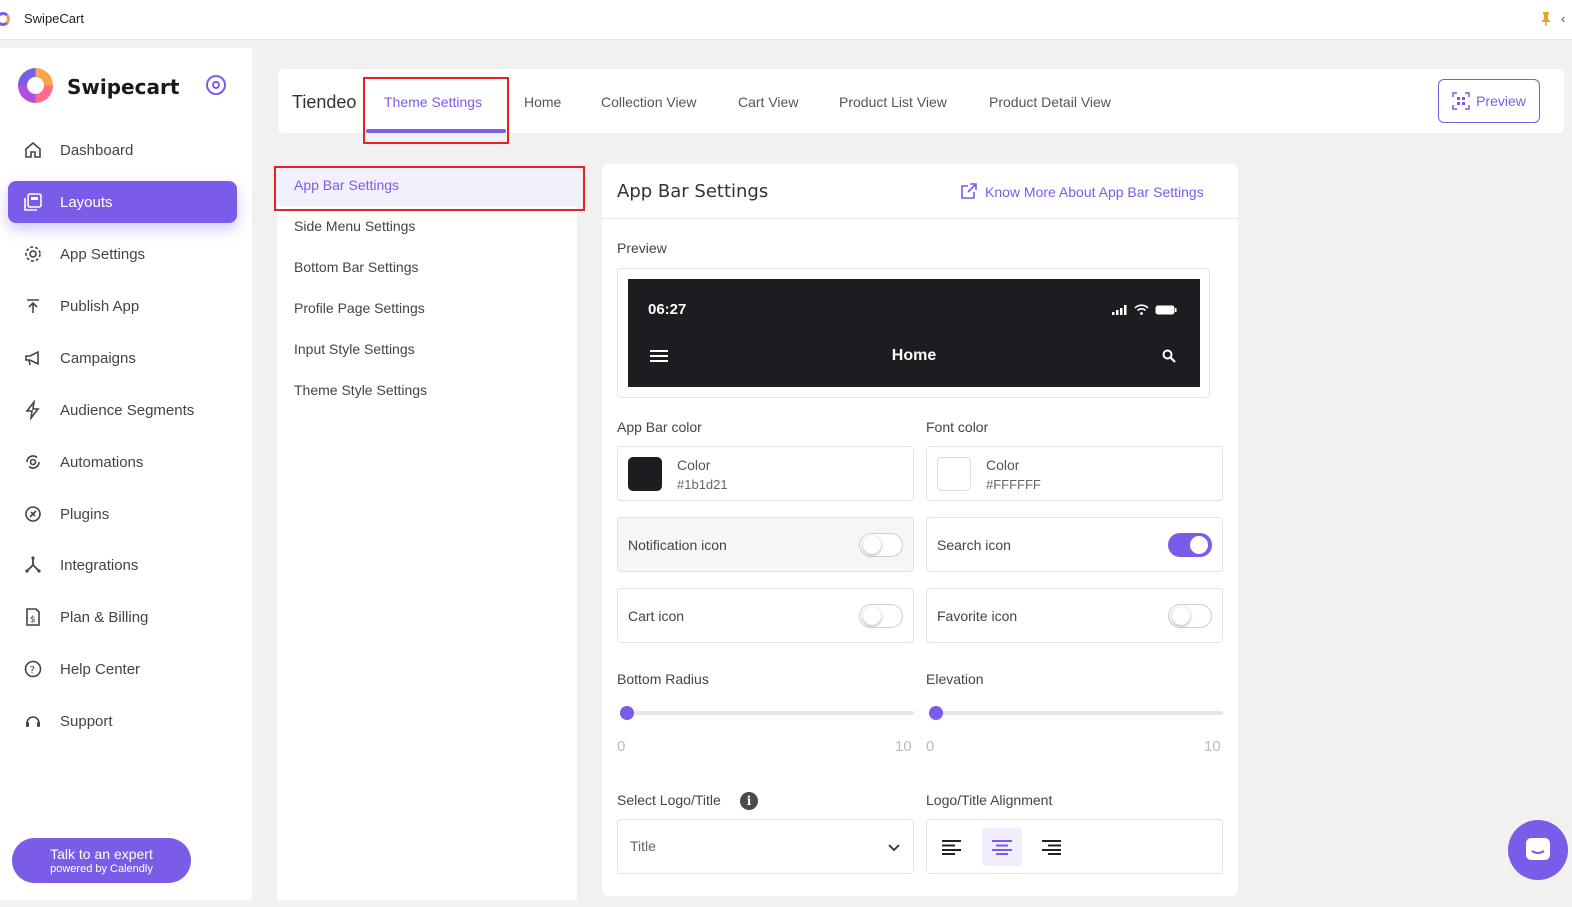 Image resolution: width=1572 pixels, height=907 pixels. Describe the element at coordinates (1074, 544) in the screenshot. I see `search-icon-toggle-row: Search icon` at that location.